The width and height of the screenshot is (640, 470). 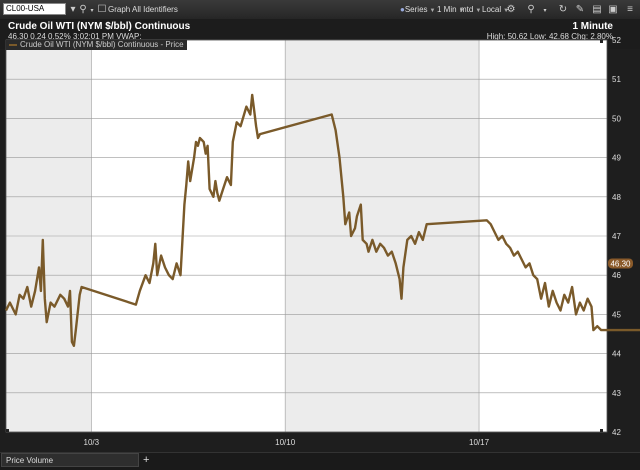 I want to click on tab-price-volume: Price Volume, so click(x=70, y=460).